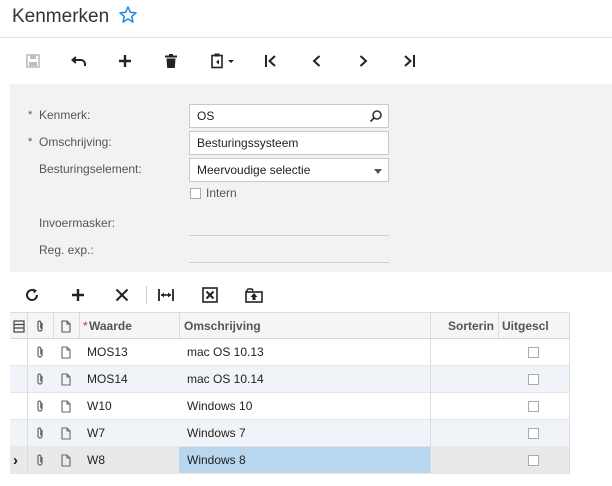  I want to click on cell-waarde: W8, so click(96, 460).